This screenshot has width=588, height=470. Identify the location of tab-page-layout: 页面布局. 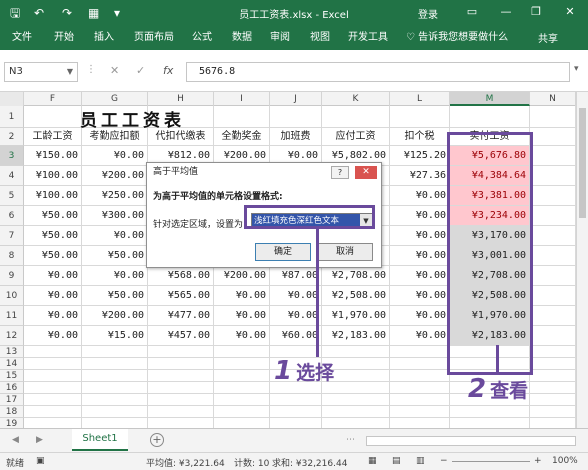
(154, 38).